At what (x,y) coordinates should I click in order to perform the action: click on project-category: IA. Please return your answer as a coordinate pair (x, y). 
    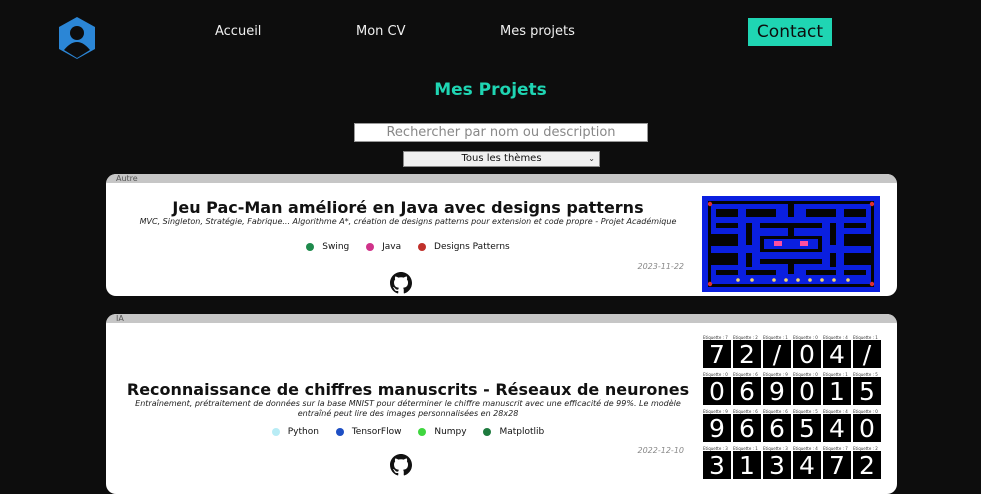
    Looking at the image, I should click on (501, 318).